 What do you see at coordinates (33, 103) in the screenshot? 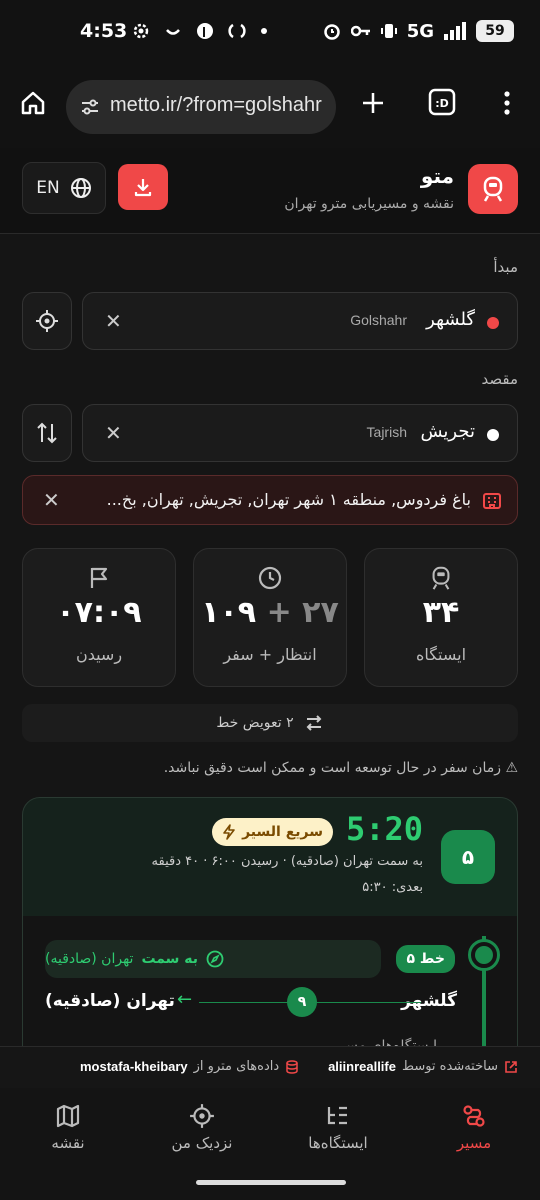
I see `home-icon` at bounding box center [33, 103].